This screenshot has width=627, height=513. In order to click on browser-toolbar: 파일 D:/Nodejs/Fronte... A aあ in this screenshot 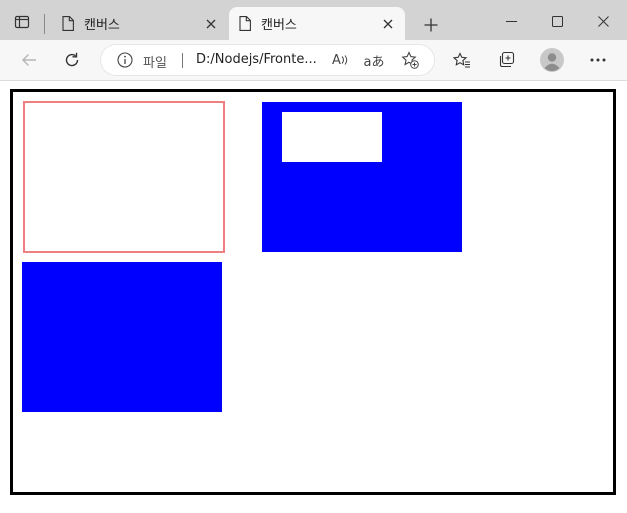, I will do `click(313, 60)`.